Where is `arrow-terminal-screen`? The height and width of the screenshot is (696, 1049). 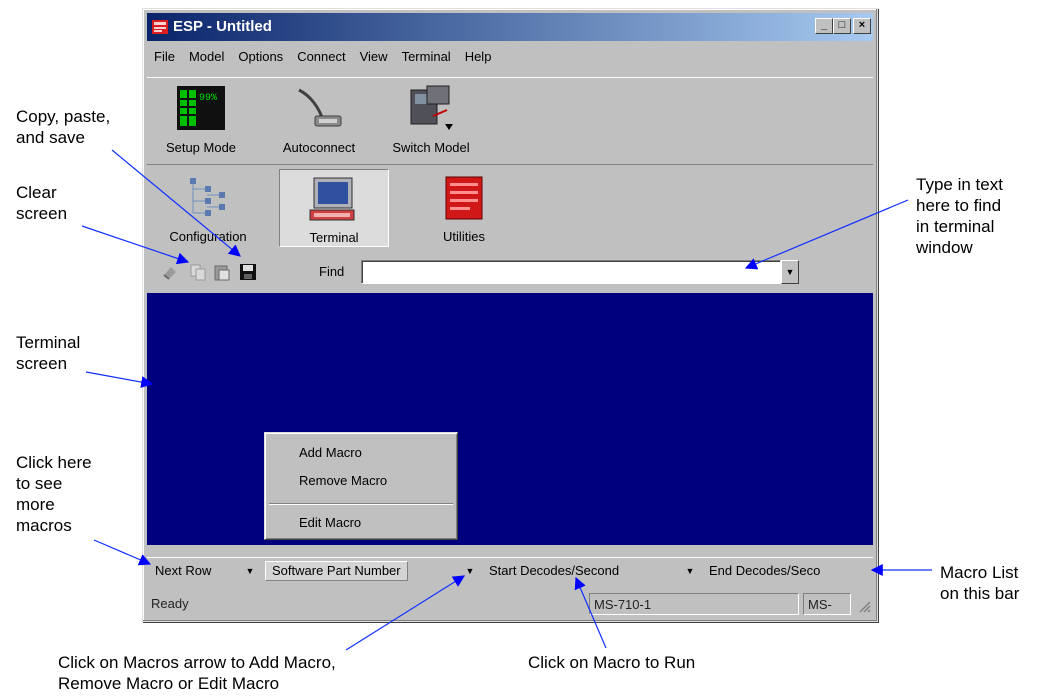 arrow-terminal-screen is located at coordinates (119, 379).